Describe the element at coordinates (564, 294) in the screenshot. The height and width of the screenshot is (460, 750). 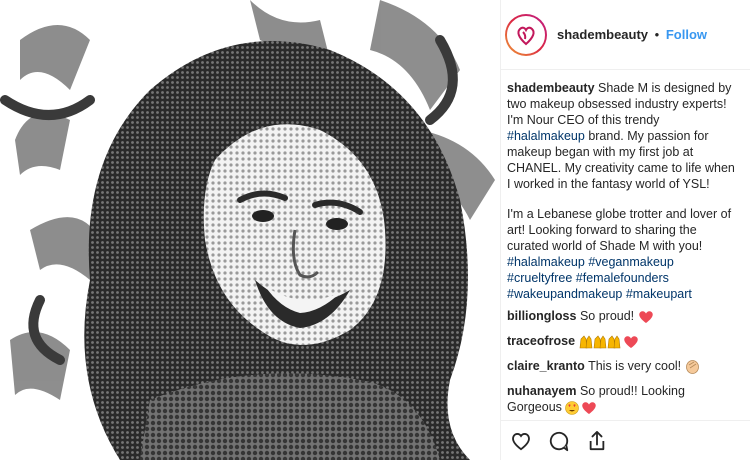
I see `hashtag-link: #wakeupandmakeup` at that location.